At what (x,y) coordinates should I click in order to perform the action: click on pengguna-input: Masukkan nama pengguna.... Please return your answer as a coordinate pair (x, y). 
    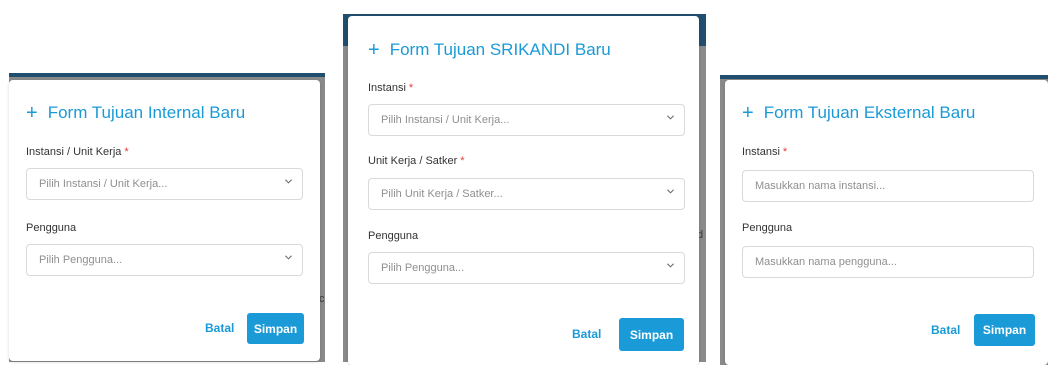
    Looking at the image, I should click on (888, 262).